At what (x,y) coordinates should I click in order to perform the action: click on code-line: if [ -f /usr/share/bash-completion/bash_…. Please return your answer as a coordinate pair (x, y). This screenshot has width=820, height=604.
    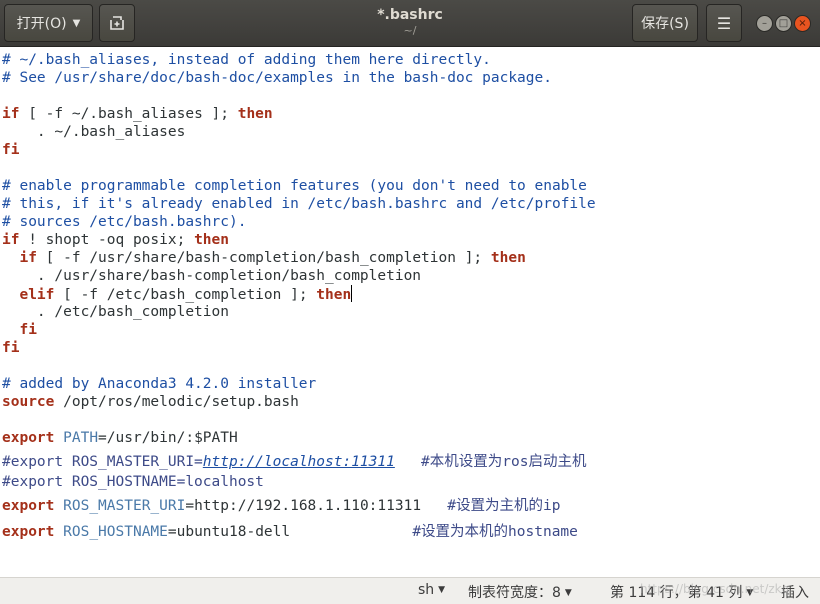
    Looking at the image, I should click on (264, 258).